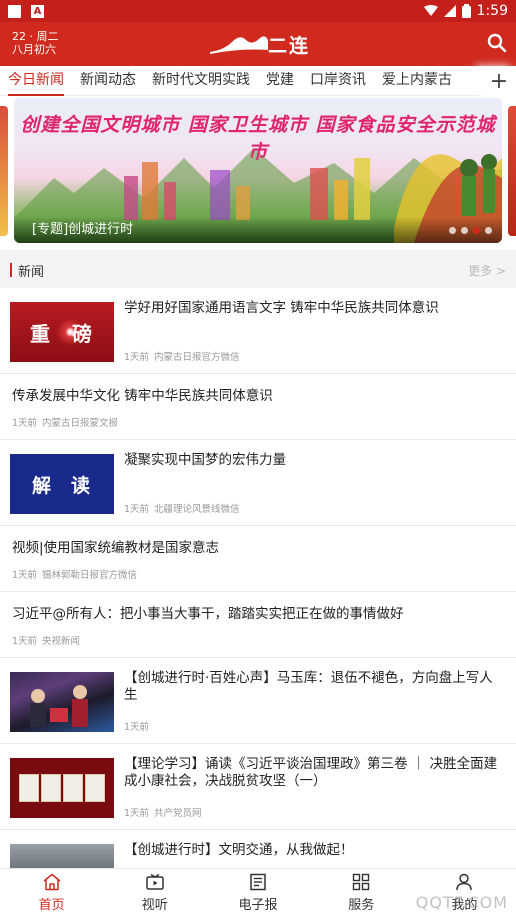 This screenshot has height=916, width=516. Describe the element at coordinates (34, 49) in the screenshot. I see `lunar-date: 八月初六` at that location.